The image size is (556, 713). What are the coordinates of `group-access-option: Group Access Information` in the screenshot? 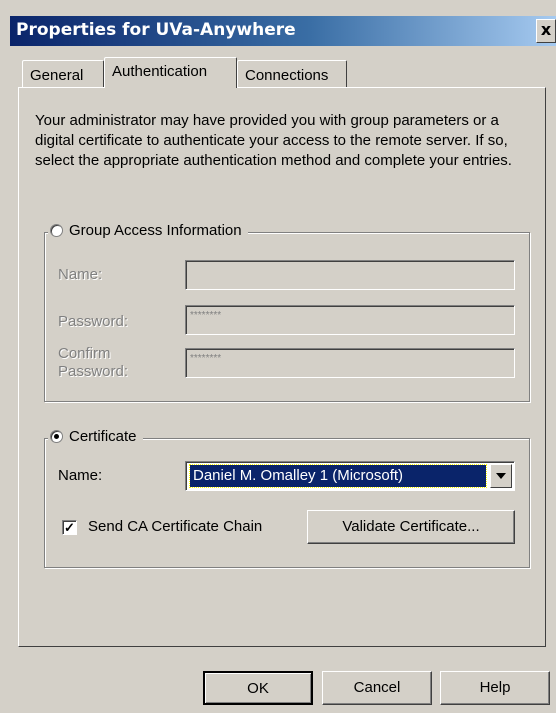 It's located at (148, 230).